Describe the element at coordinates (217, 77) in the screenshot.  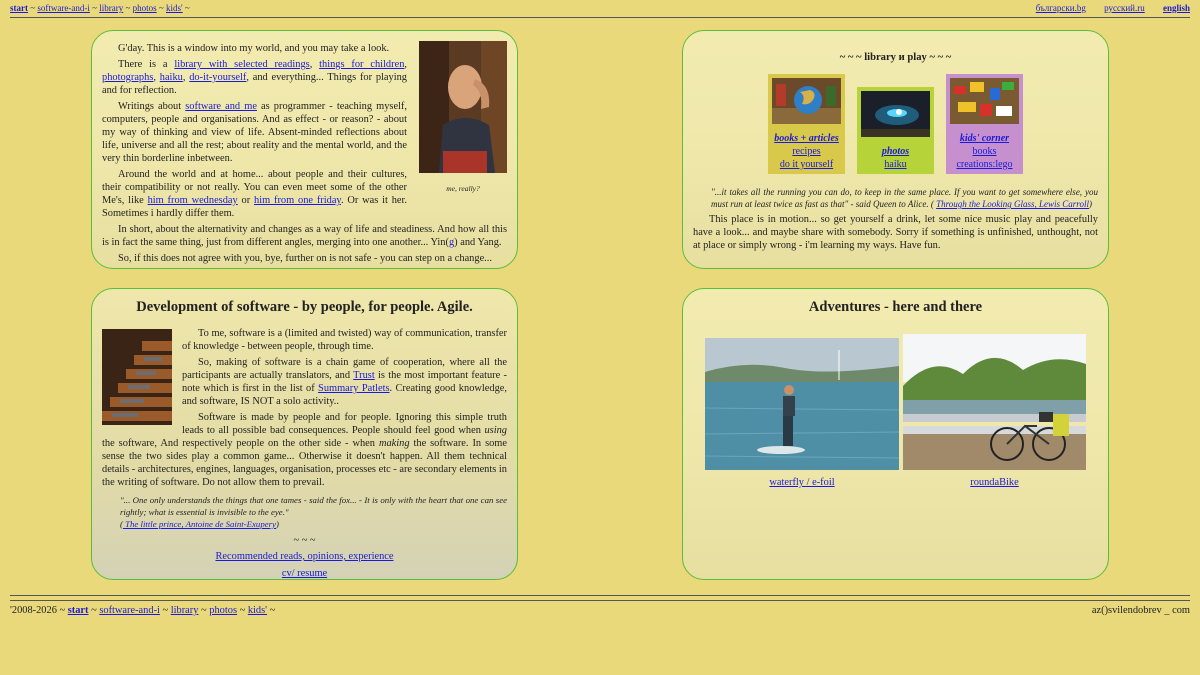
I see `diy-link: do-it-yourself` at that location.